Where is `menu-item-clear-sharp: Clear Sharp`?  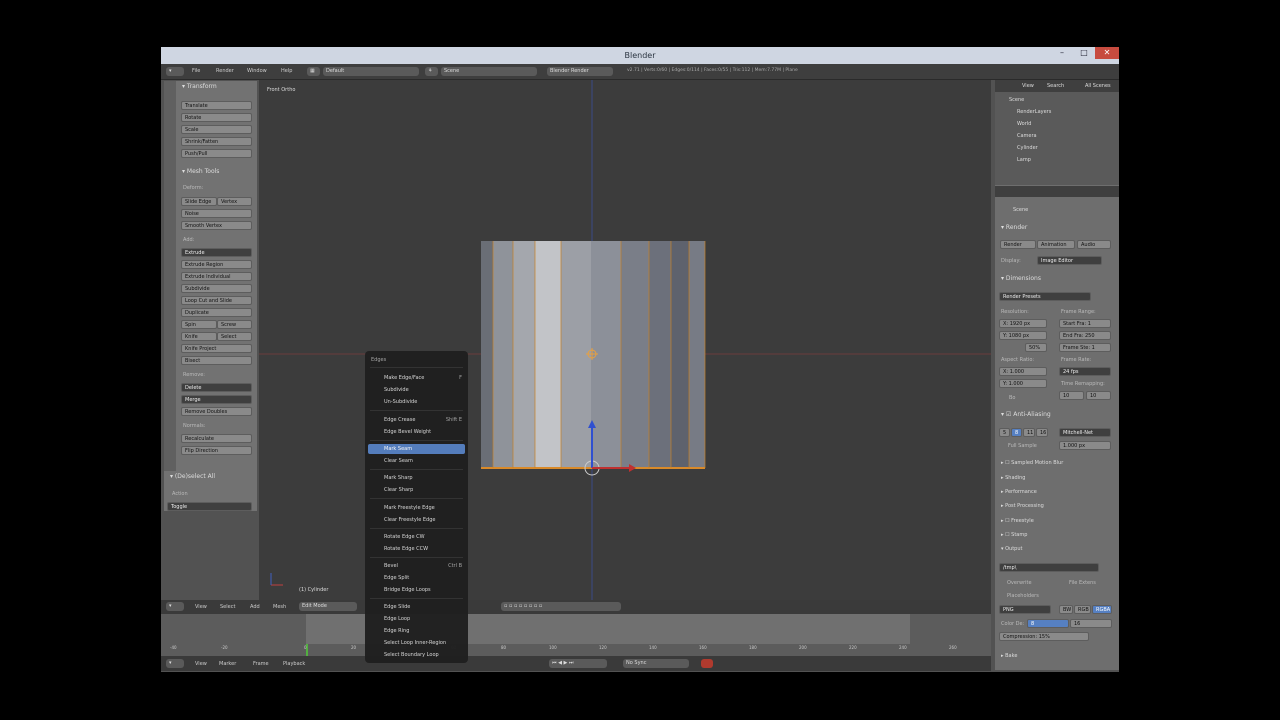
menu-item-clear-sharp: Clear Sharp is located at coordinates (416, 490).